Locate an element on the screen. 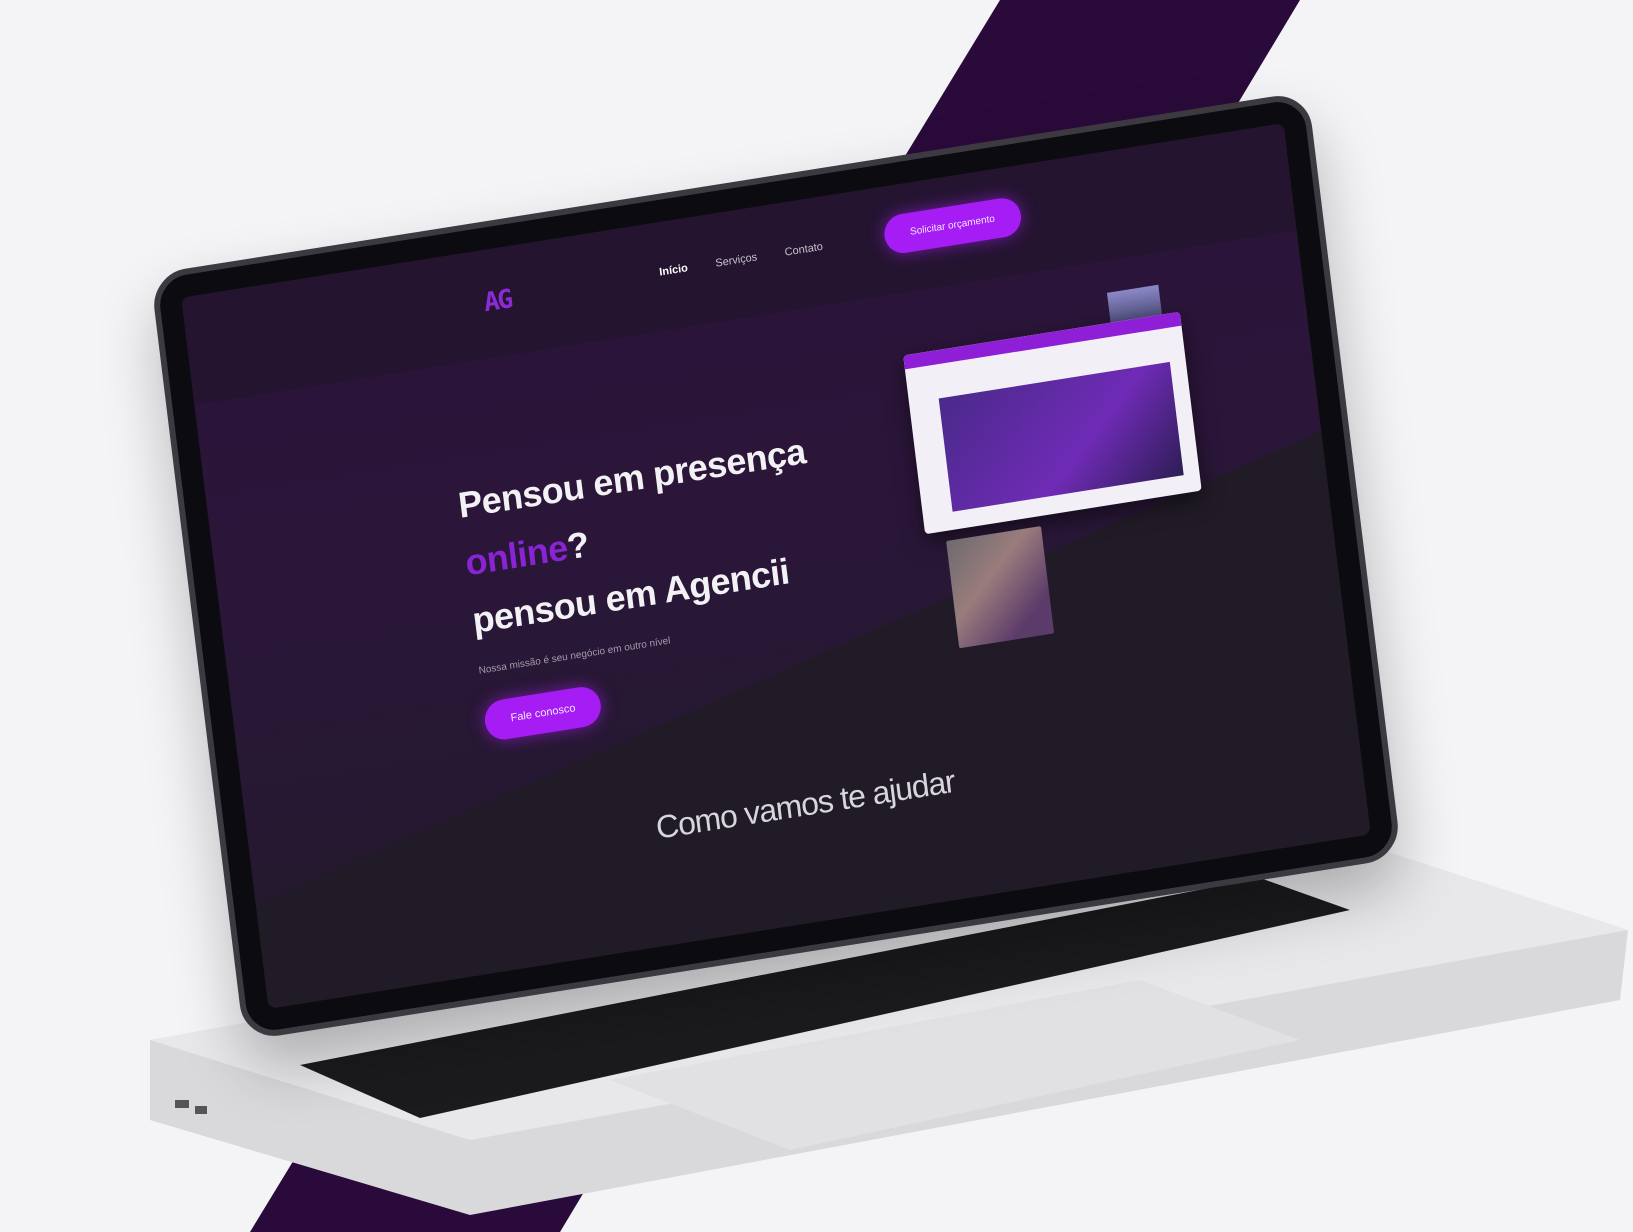 Image resolution: width=1633 pixels, height=1232 pixels. nav-link-contato: Contato is located at coordinates (804, 250).